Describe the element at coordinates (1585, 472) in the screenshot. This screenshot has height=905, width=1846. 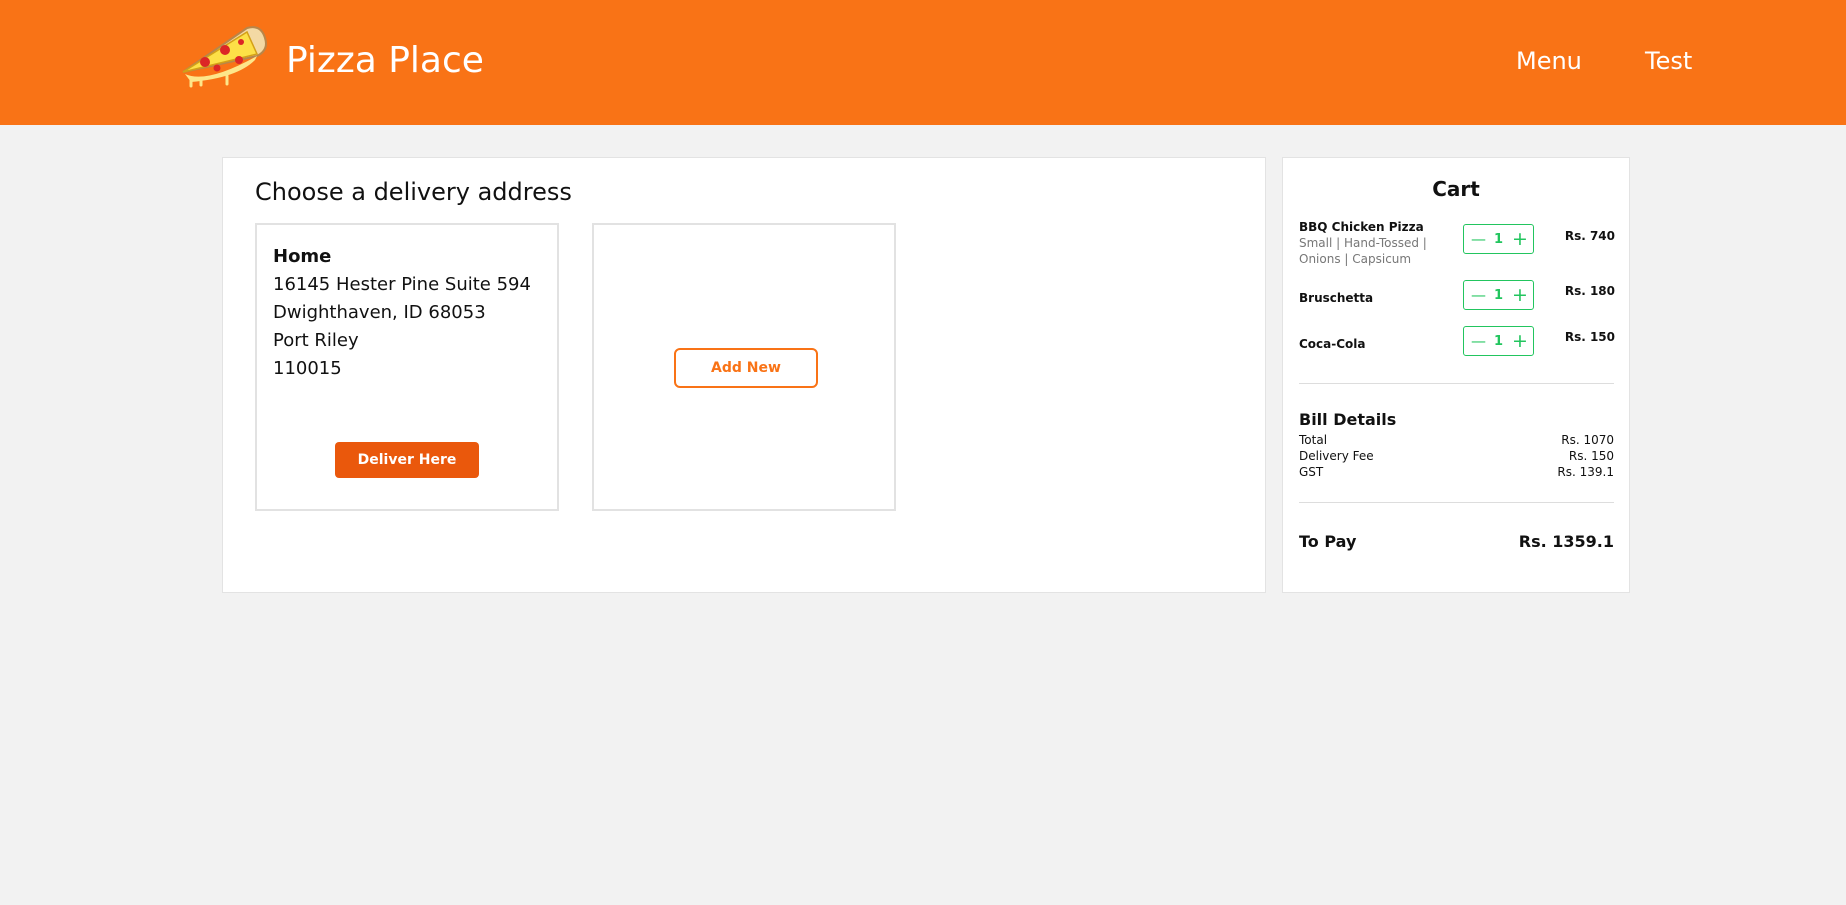
I see `bill-amount: Rs. 139.1` at that location.